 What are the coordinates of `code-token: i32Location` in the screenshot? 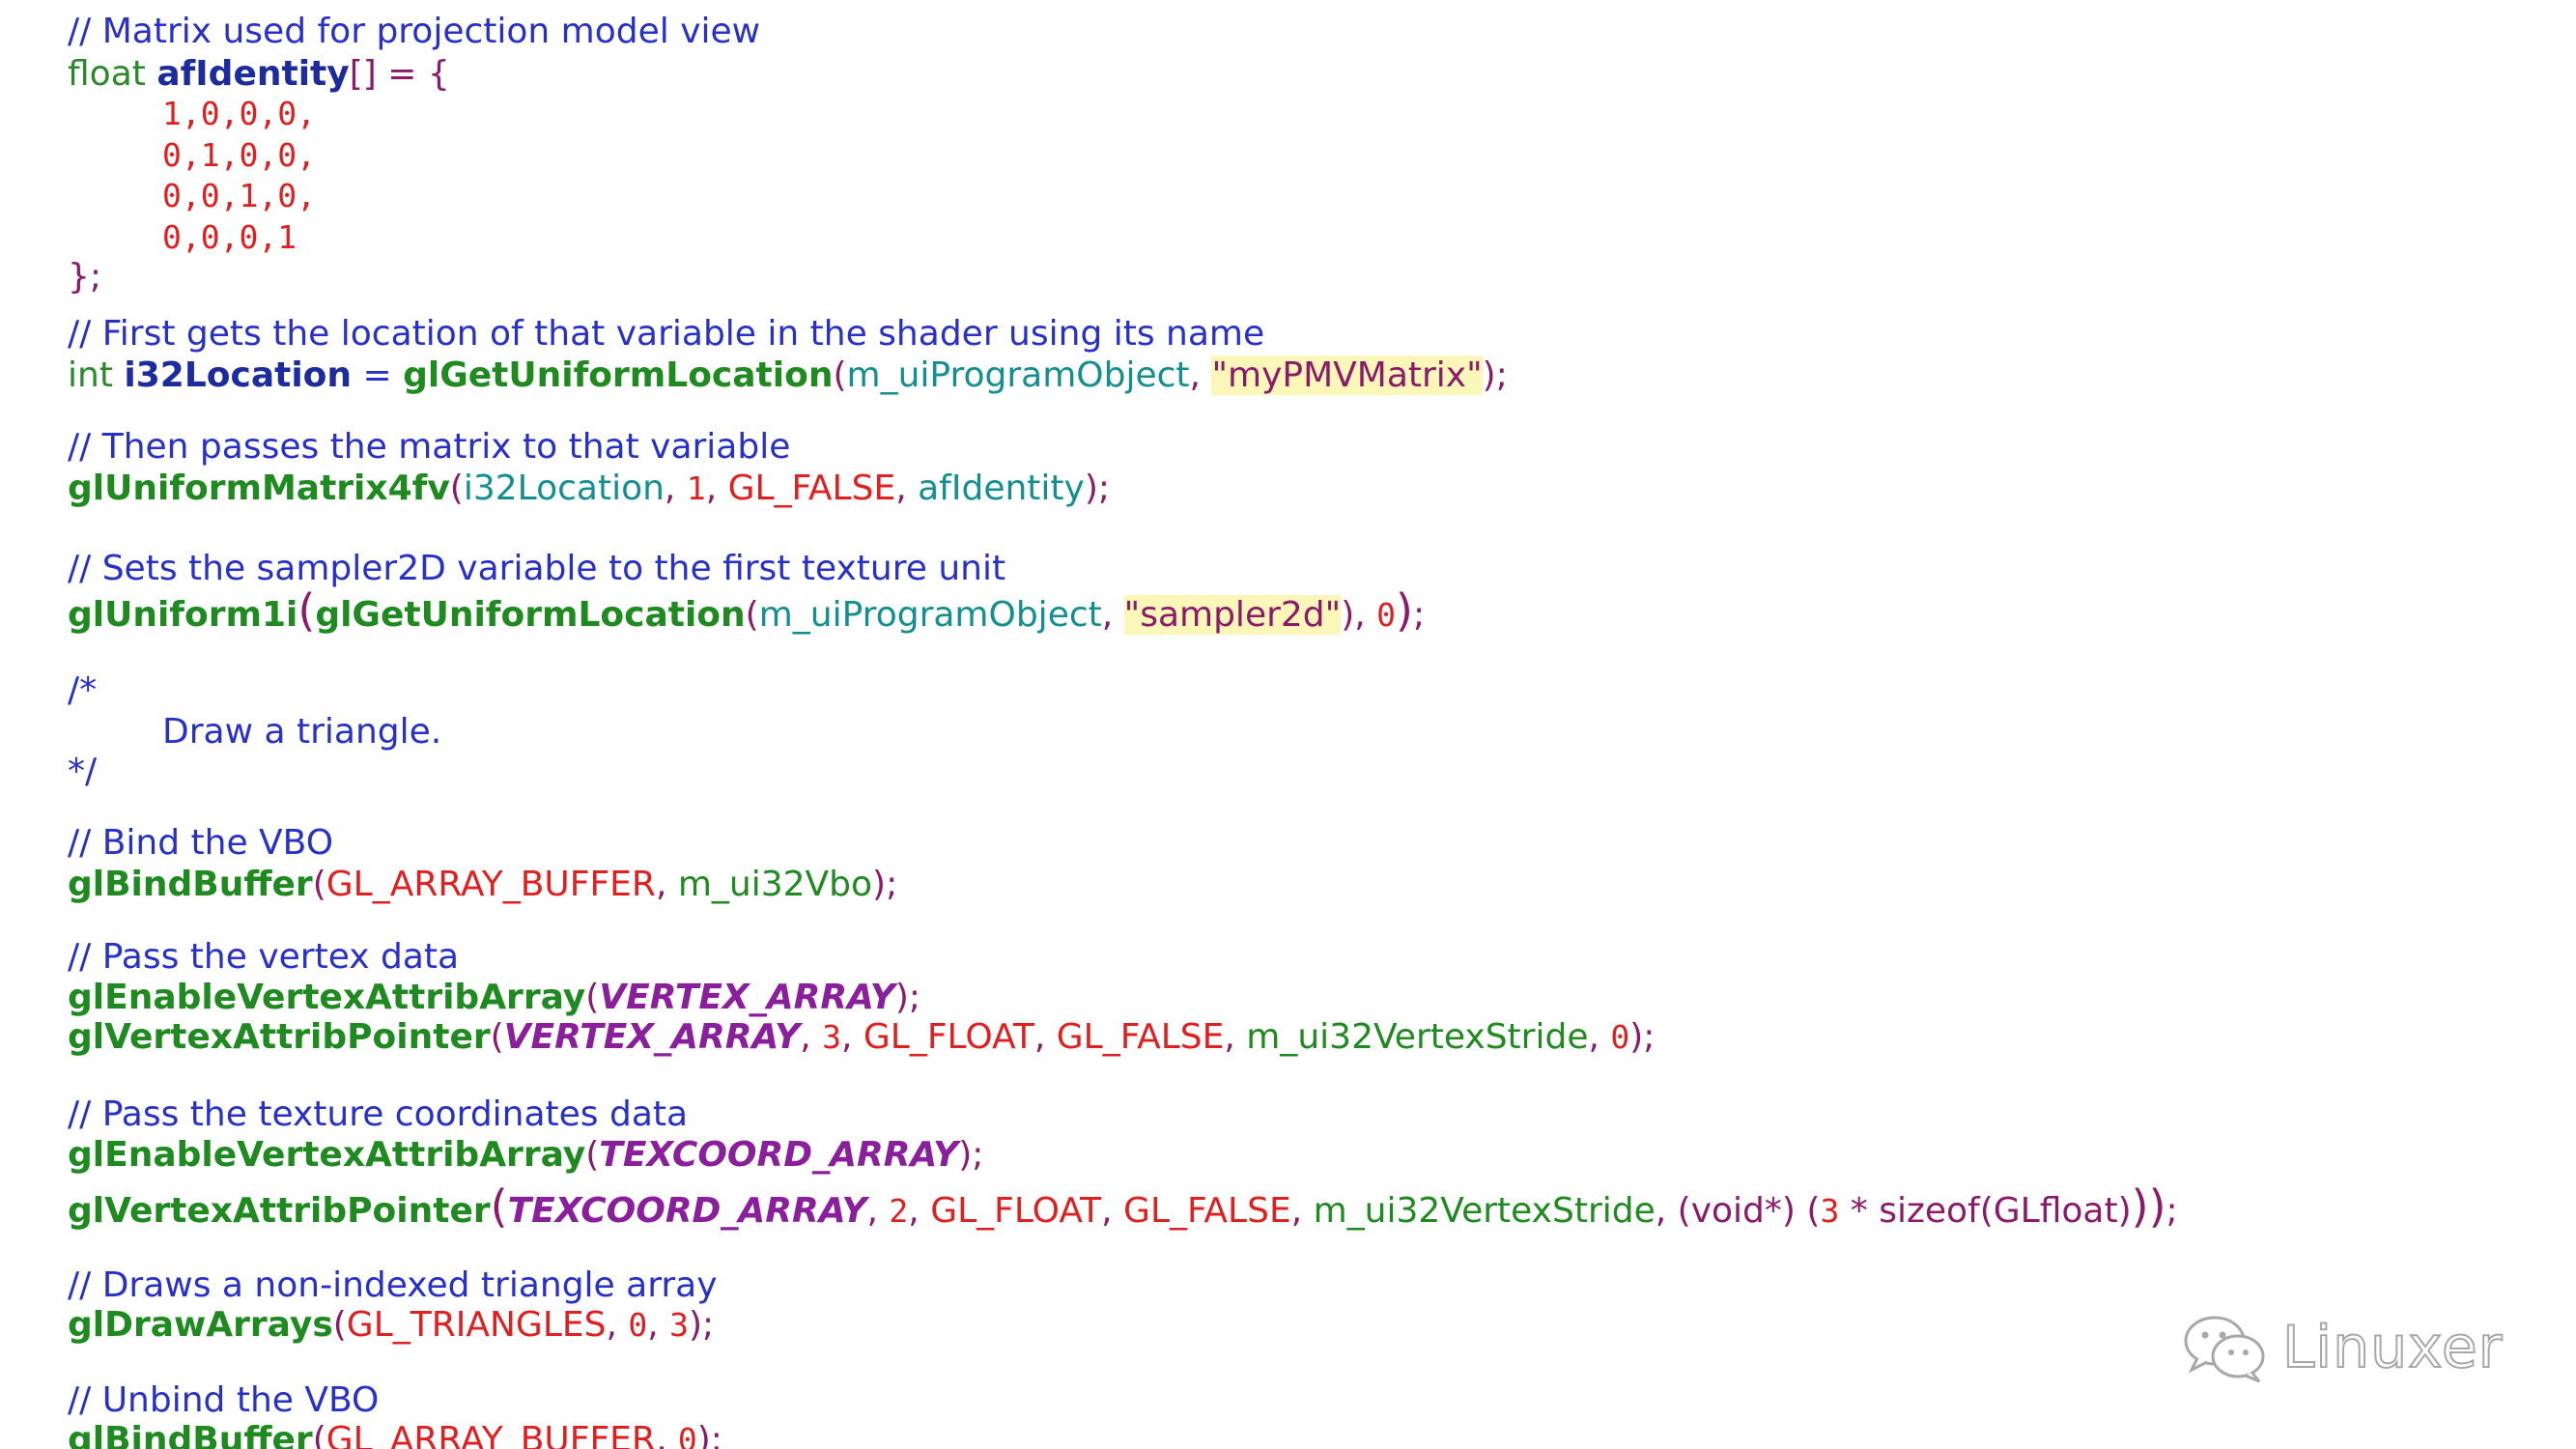 It's located at (238, 375).